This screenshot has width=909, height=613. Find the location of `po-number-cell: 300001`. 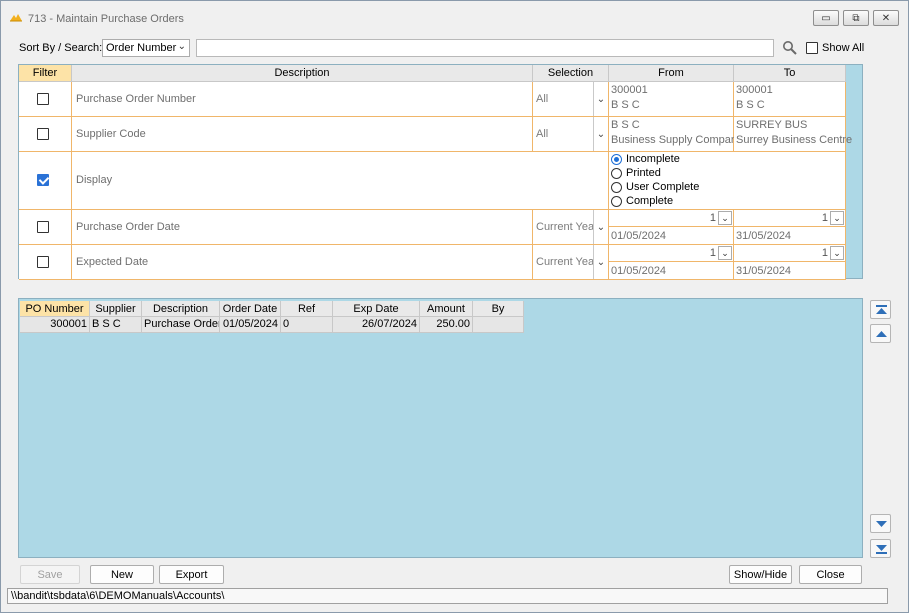

po-number-cell: 300001 is located at coordinates (55, 325).